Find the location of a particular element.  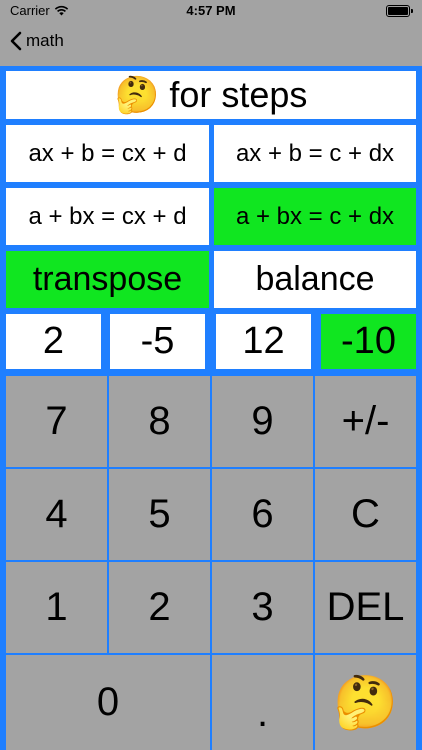

equation-option-4: a + bx = c + dx is located at coordinates (315, 216).